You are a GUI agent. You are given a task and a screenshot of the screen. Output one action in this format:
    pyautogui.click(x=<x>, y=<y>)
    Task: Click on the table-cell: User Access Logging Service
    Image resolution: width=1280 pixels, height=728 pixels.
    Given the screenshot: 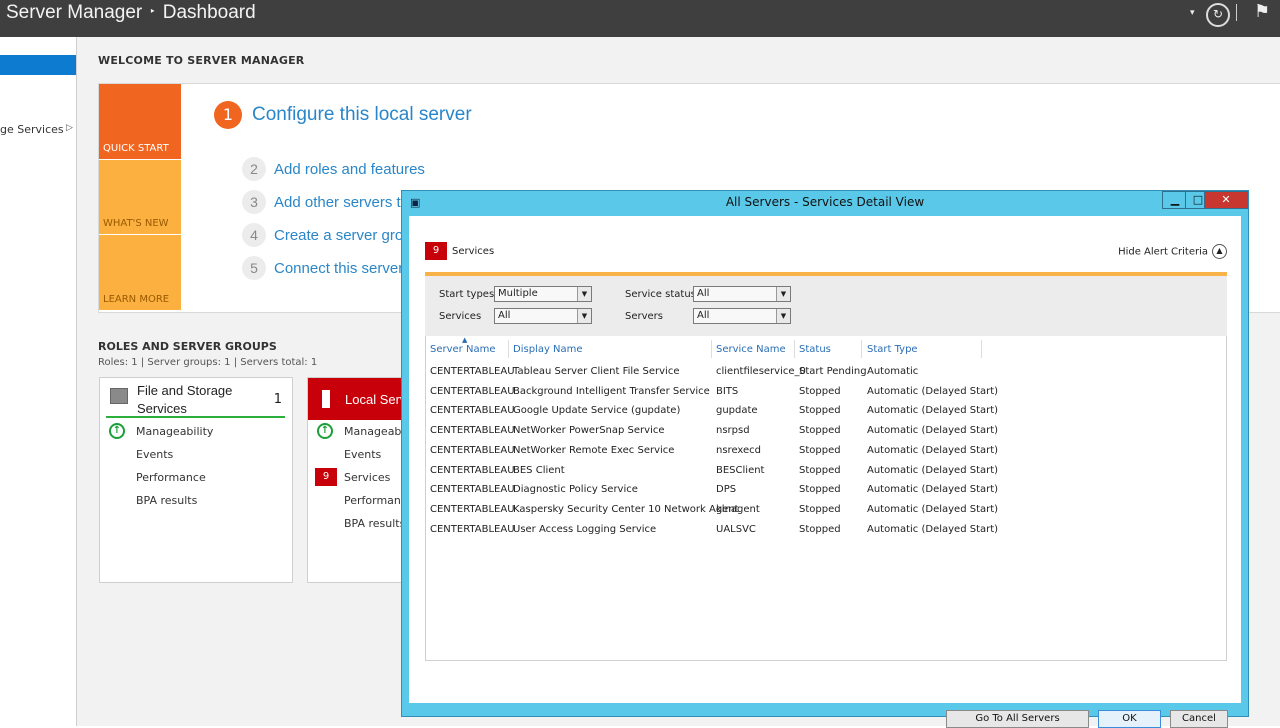 What is the action you would take?
    pyautogui.click(x=585, y=529)
    